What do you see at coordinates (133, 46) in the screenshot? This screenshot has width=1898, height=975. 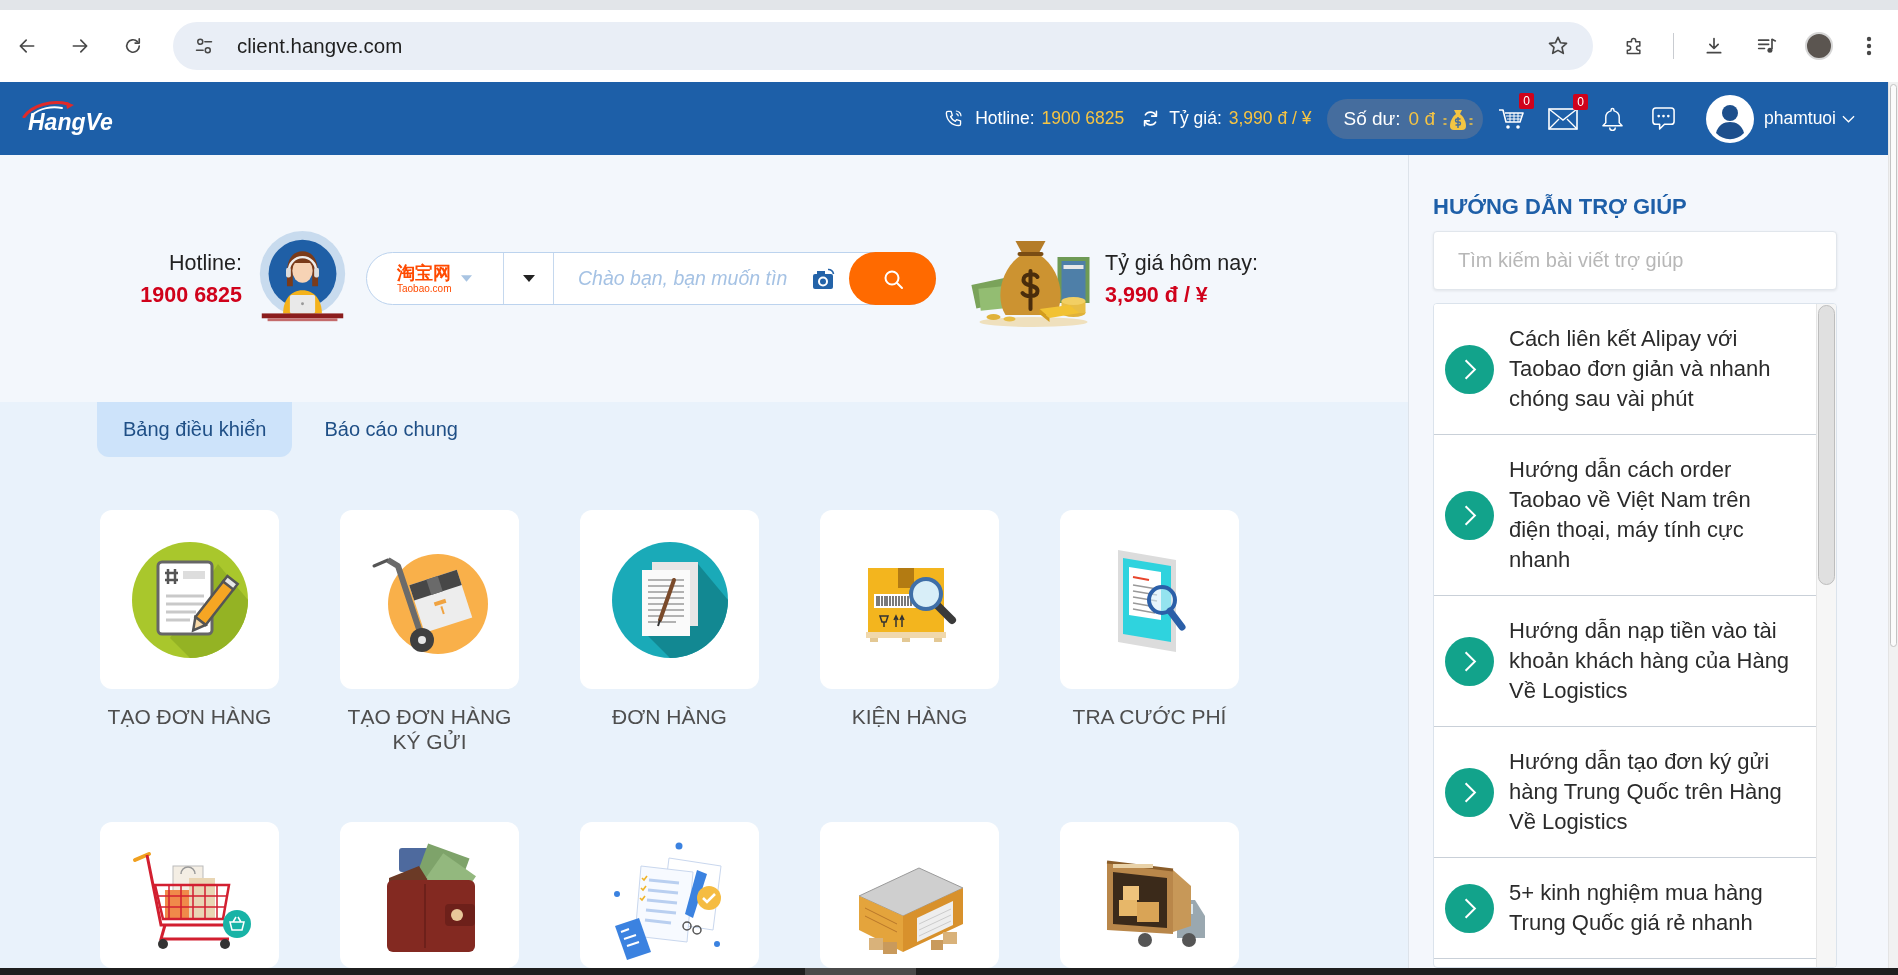 I see `reload-icon` at bounding box center [133, 46].